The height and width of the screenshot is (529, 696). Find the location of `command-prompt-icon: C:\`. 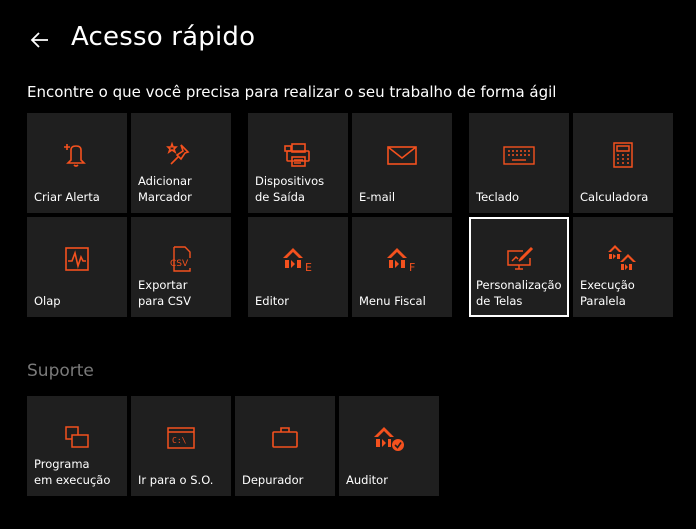

command-prompt-icon: C:\ is located at coordinates (181, 438).